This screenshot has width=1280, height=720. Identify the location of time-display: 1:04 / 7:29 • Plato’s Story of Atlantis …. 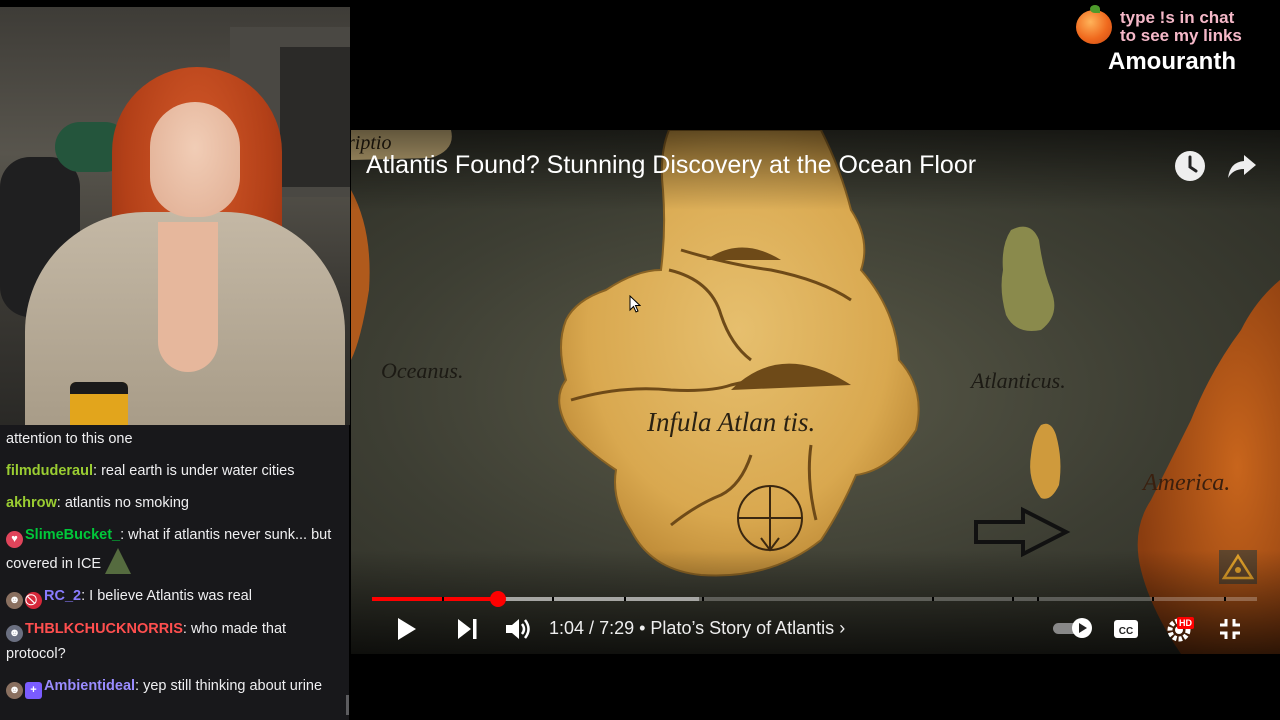
(697, 628).